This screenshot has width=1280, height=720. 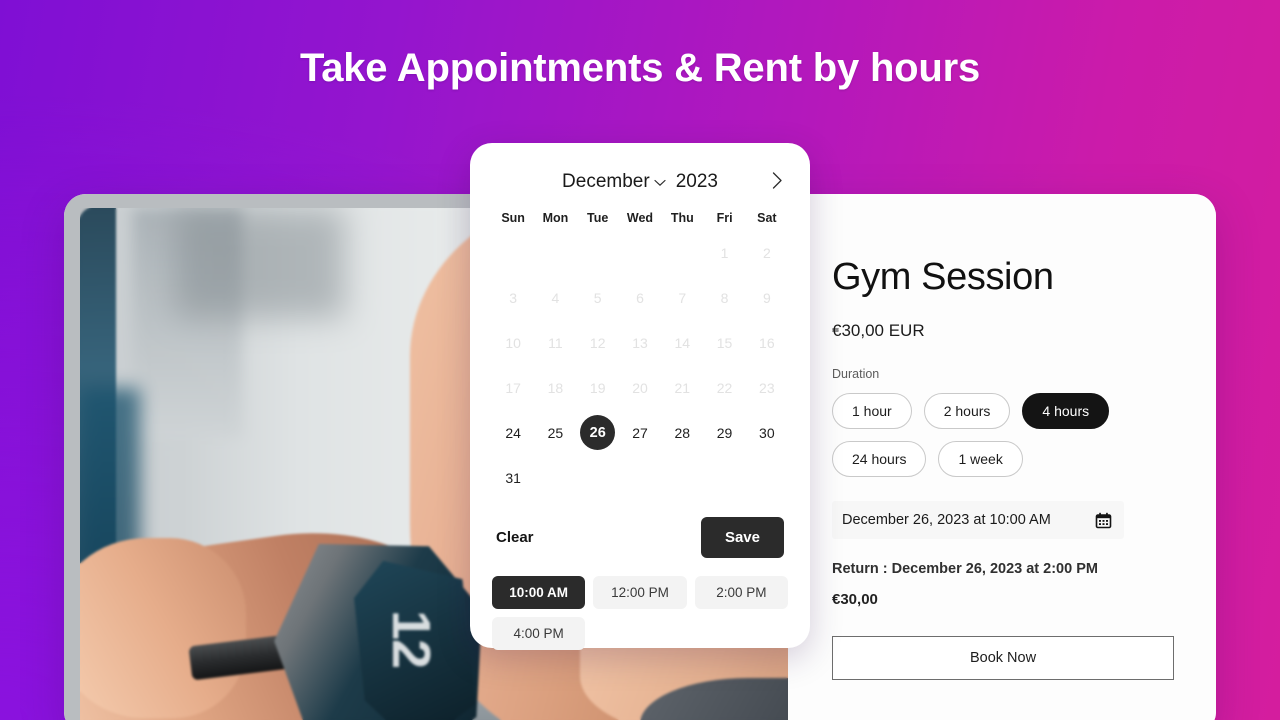 What do you see at coordinates (696, 181) in the screenshot?
I see `calendar-year: 2023` at bounding box center [696, 181].